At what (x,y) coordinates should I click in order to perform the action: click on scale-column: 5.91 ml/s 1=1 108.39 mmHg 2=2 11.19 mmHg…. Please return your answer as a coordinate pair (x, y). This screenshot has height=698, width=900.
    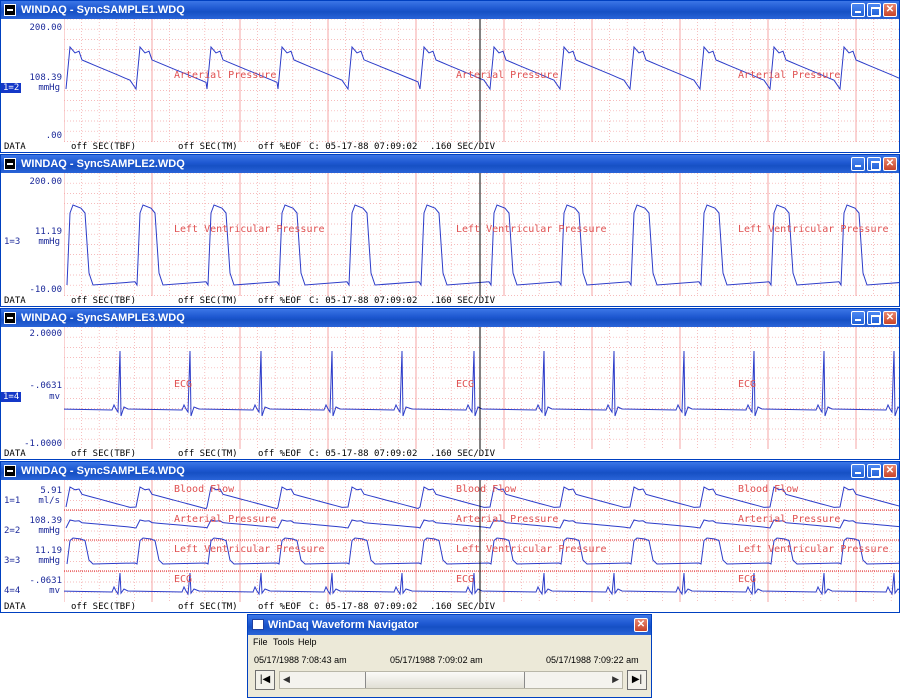
    Looking at the image, I should click on (32, 541).